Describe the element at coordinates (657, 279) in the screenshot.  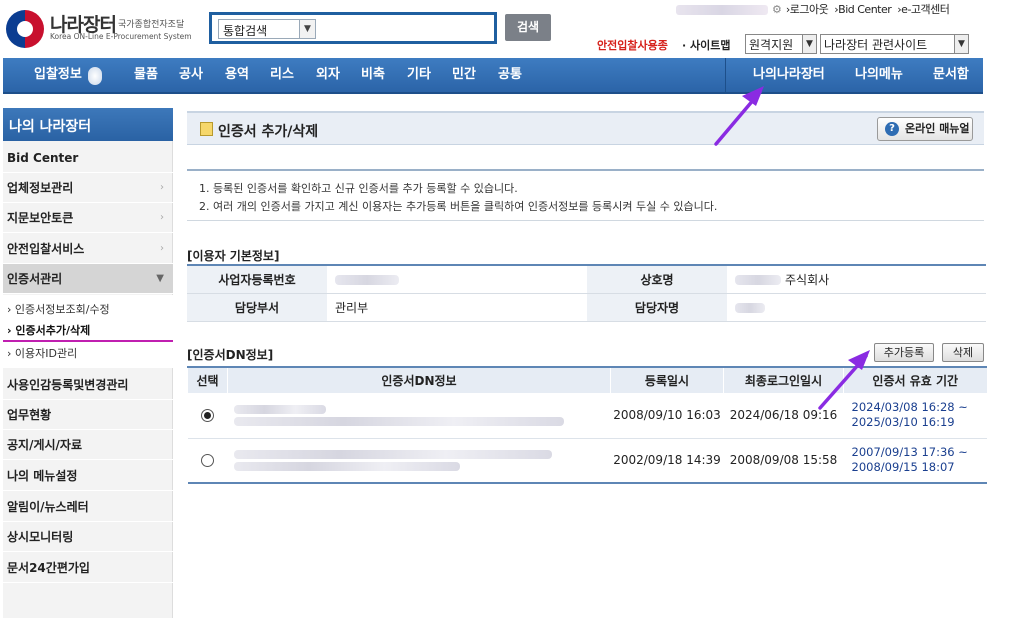
I see `company-label: 상호명` at that location.